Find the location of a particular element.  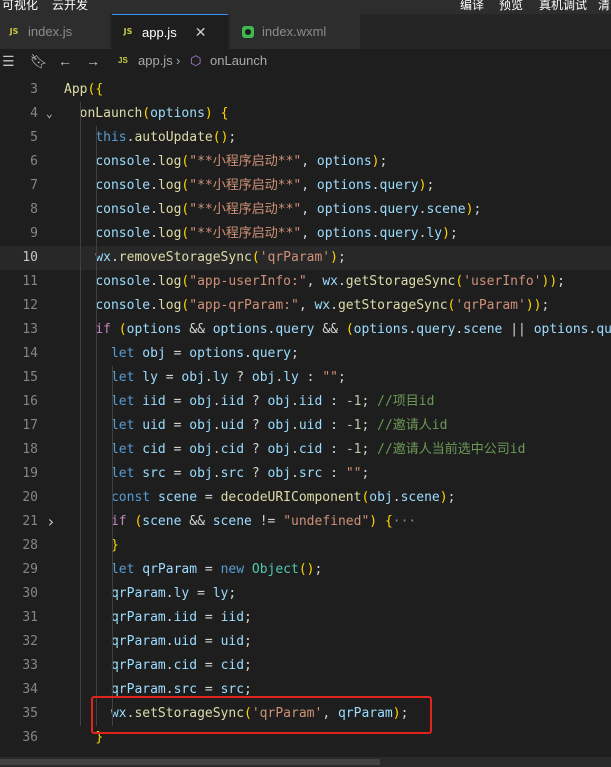

code-line: 6 console.log("**小程序启动**", options); is located at coordinates (305, 162).